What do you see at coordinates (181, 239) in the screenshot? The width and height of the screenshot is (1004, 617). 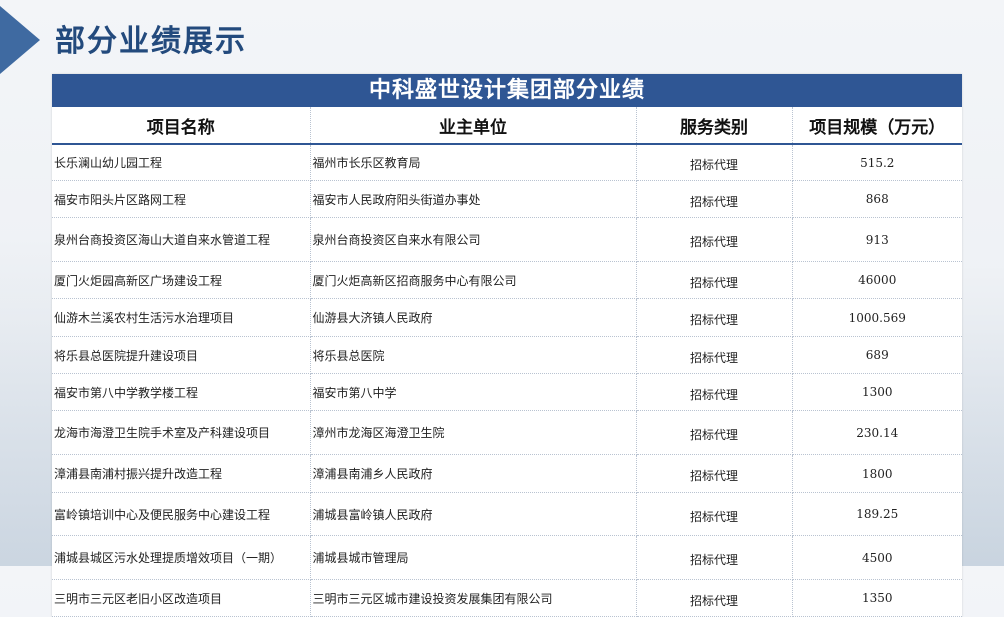 I see `cell-project-name: 泉州台商投资区海山大道自来水管道工程` at bounding box center [181, 239].